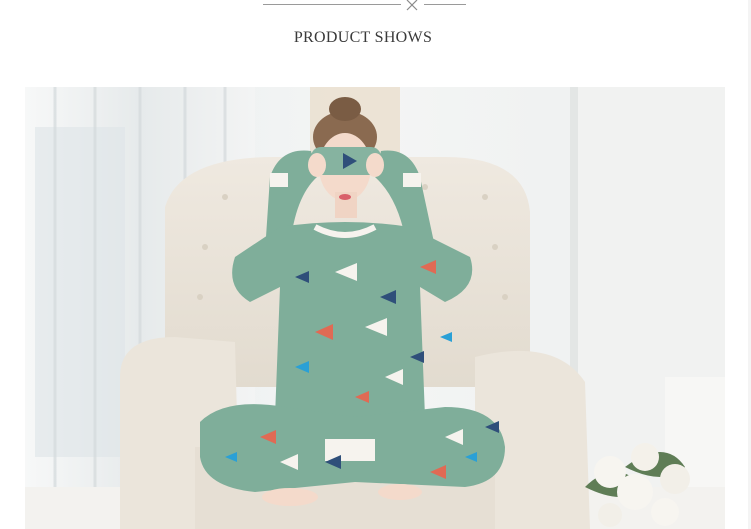  Describe the element at coordinates (412, 5) in the screenshot. I see `cross-icon` at that location.